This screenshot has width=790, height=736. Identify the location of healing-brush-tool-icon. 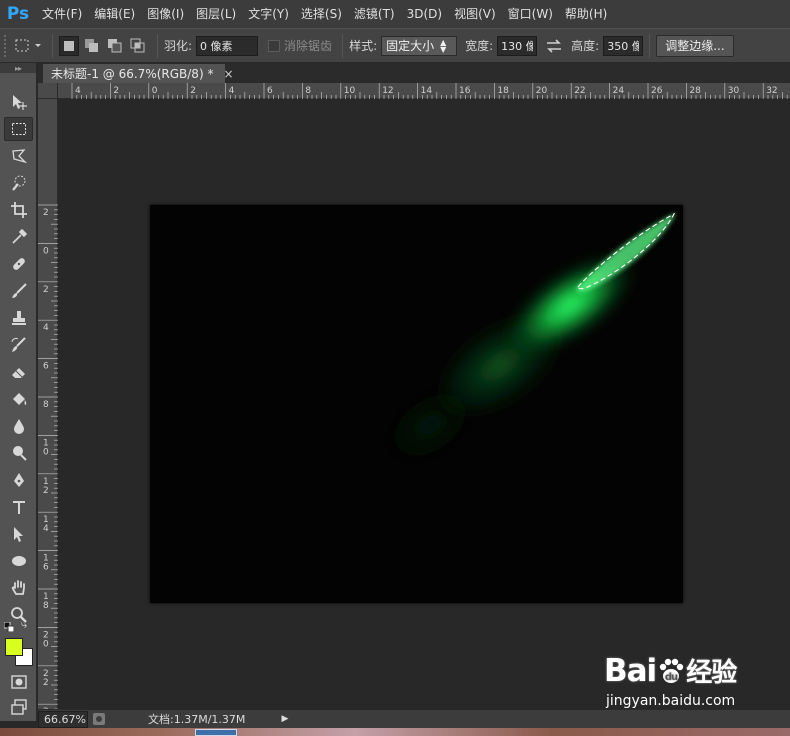
(18, 264).